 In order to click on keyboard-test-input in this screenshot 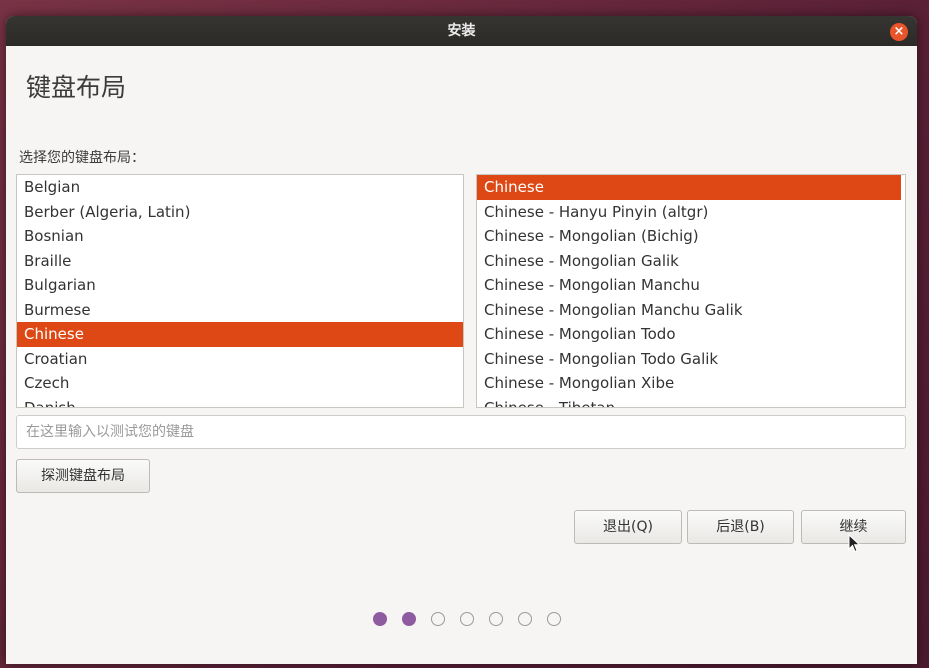, I will do `click(461, 432)`.